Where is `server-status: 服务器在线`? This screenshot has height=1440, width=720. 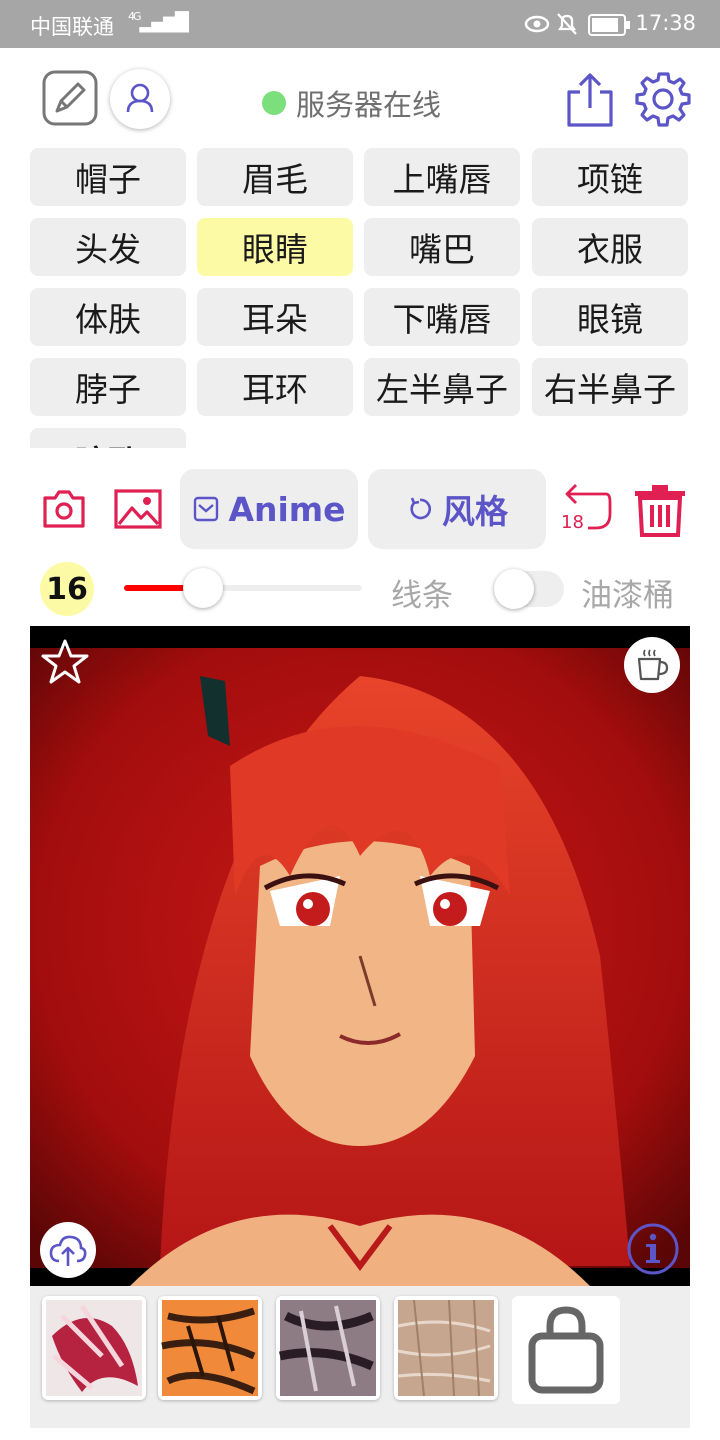 server-status: 服务器在线 is located at coordinates (351, 103).